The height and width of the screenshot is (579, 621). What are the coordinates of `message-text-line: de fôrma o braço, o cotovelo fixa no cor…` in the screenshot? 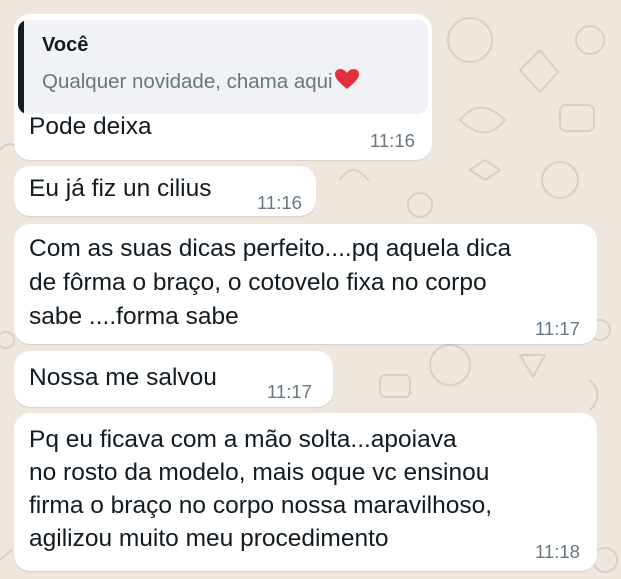 It's located at (258, 282).